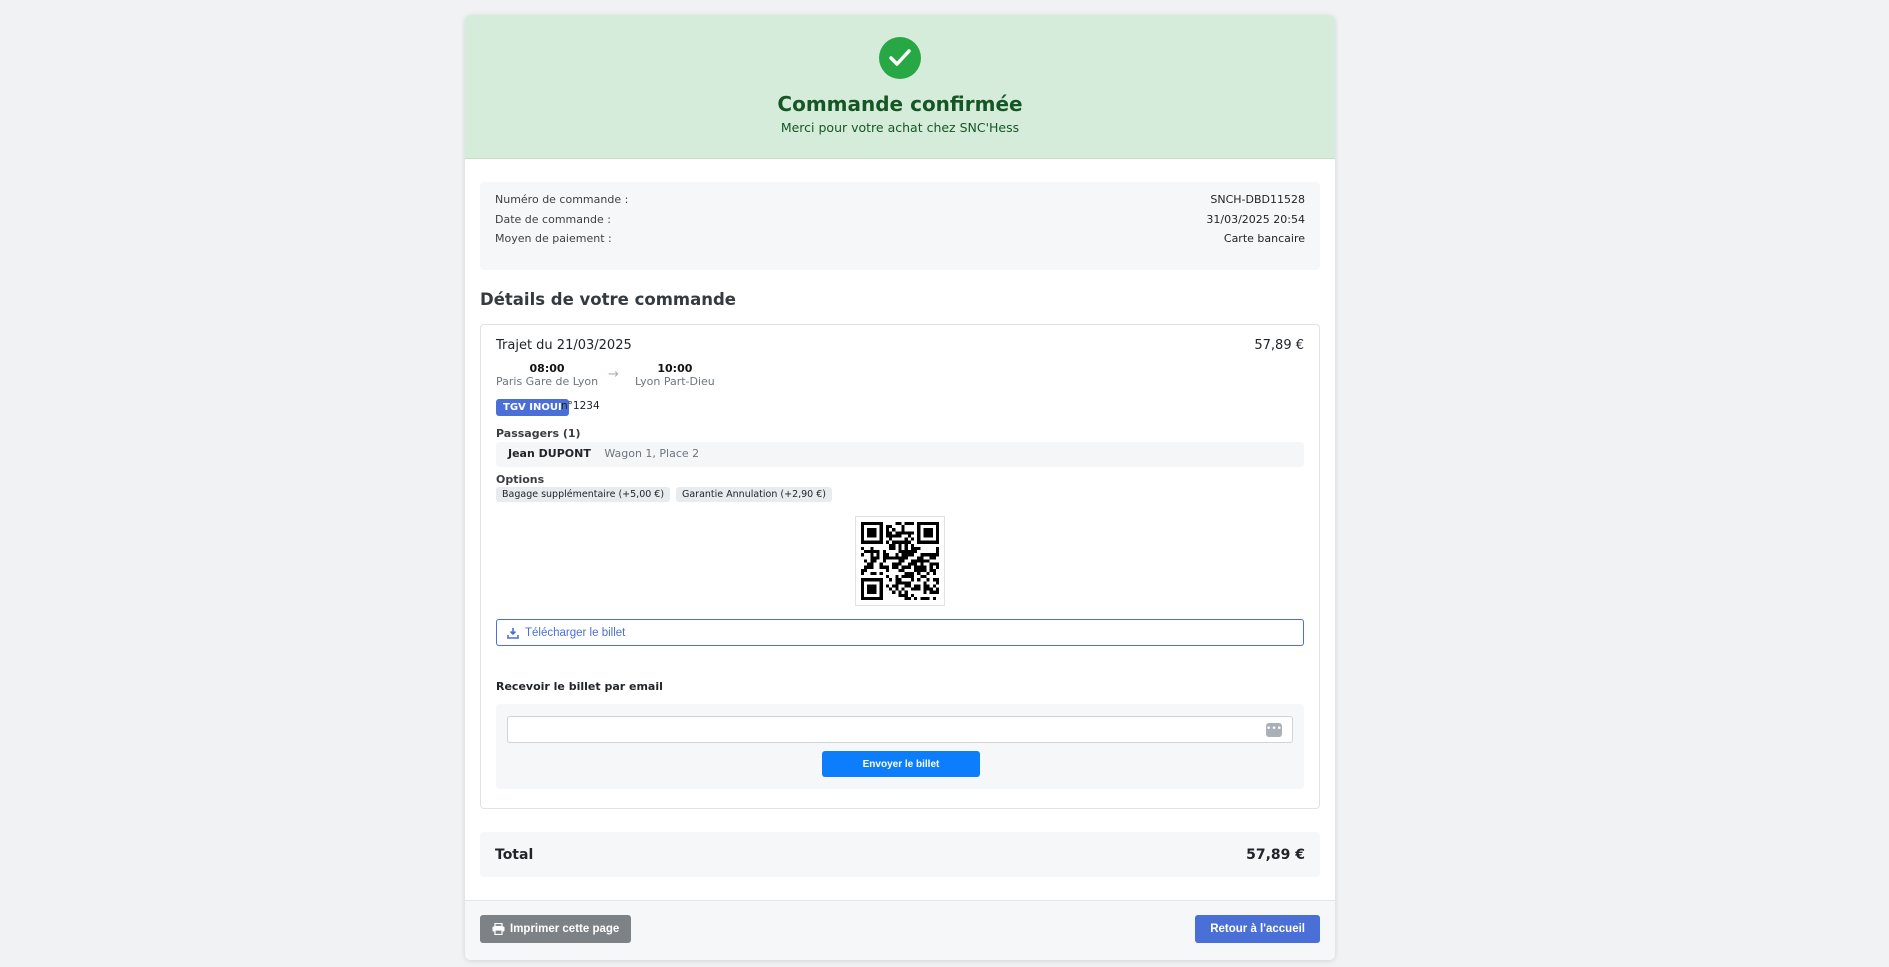 This screenshot has width=1889, height=967. What do you see at coordinates (900, 58) in the screenshot?
I see `check-circle-icon` at bounding box center [900, 58].